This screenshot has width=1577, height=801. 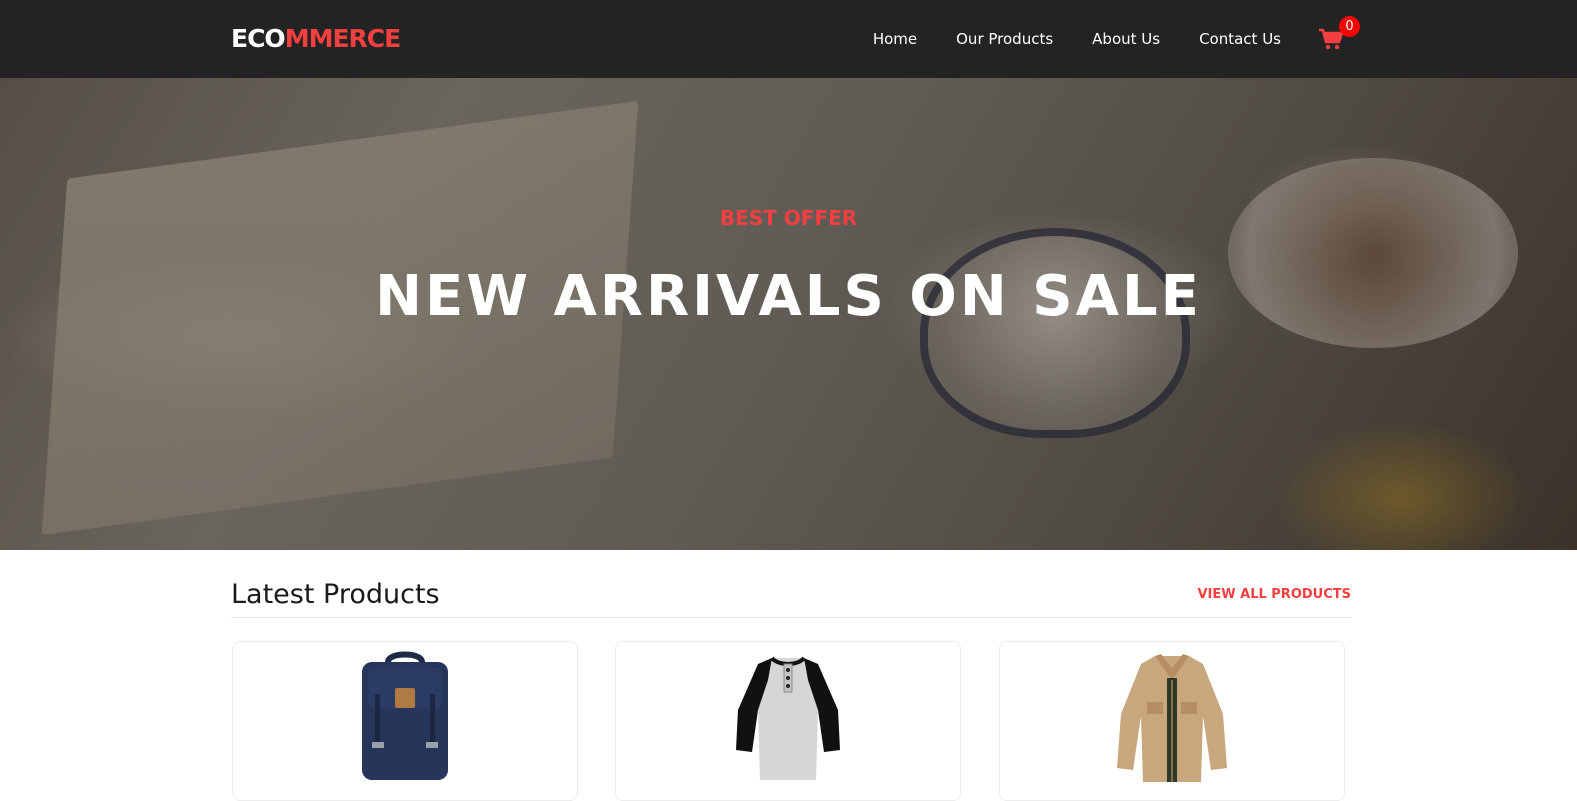 I want to click on nav-about-us: About Us, so click(x=1126, y=39).